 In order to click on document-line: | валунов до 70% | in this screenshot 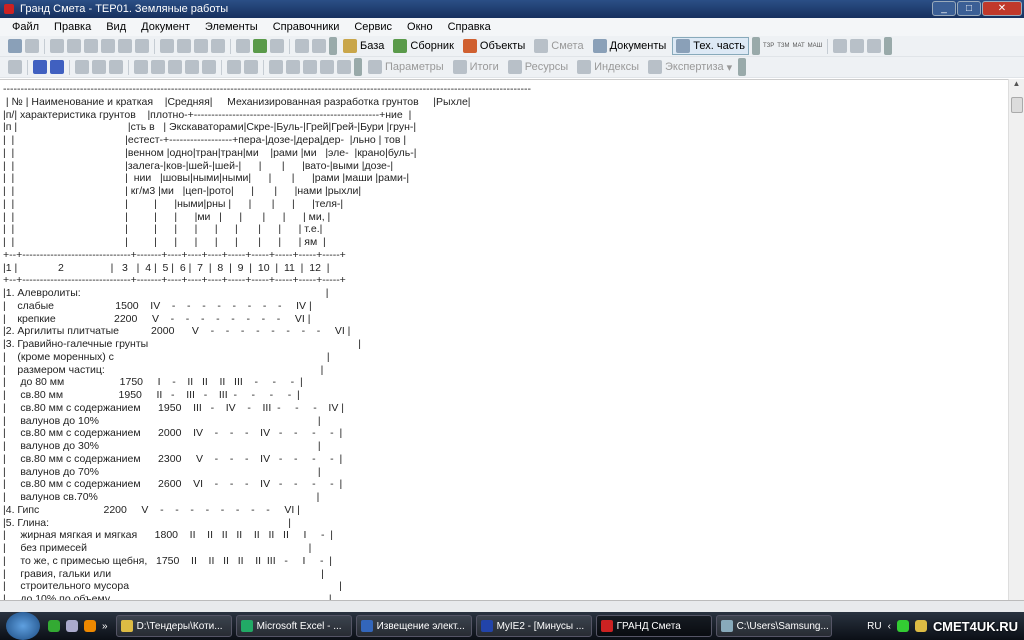, I will do `click(162, 471)`.